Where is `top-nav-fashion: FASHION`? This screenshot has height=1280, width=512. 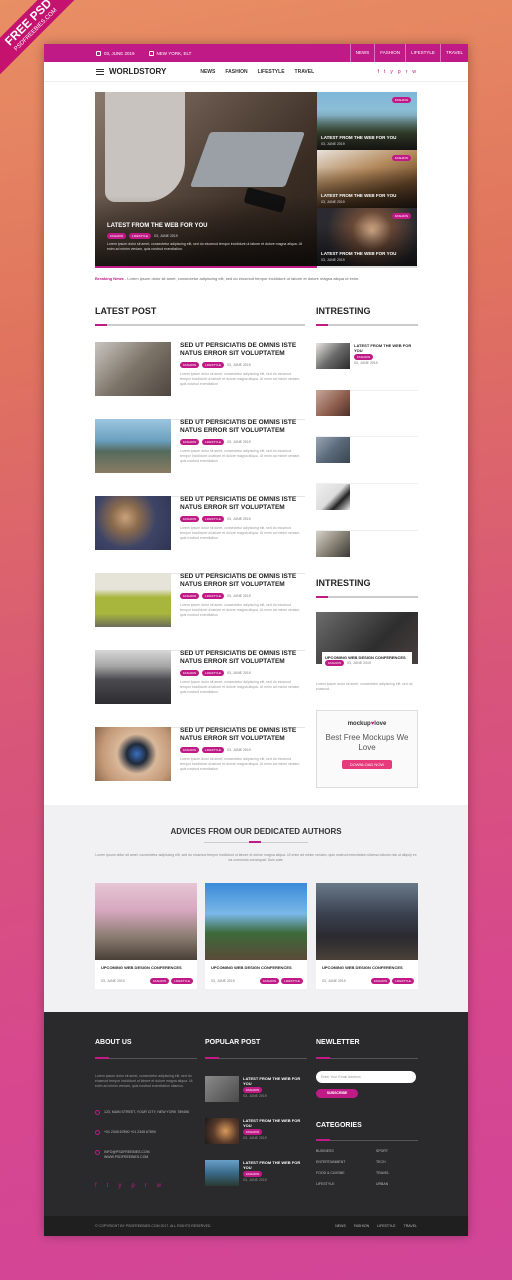
top-nav-fashion: FASHION is located at coordinates (389, 53).